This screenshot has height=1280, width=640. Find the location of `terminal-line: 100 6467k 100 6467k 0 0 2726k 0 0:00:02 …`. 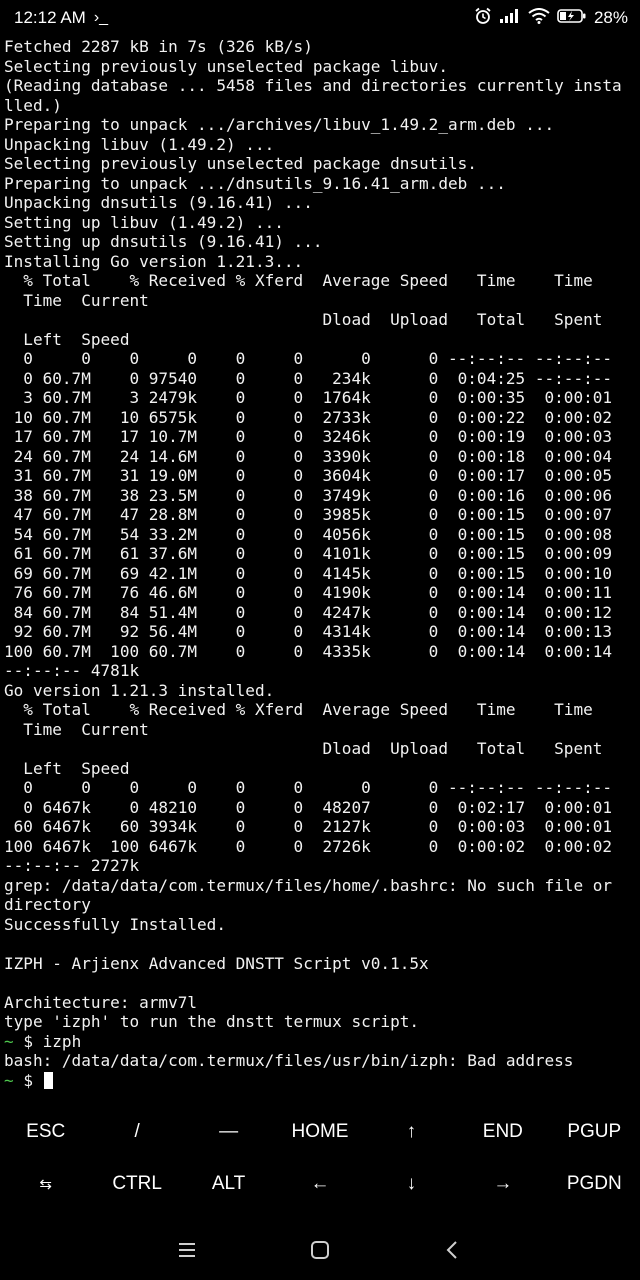

terminal-line: 100 6467k 100 6467k 0 0 2726k 0 0:00:02 … is located at coordinates (308, 846).